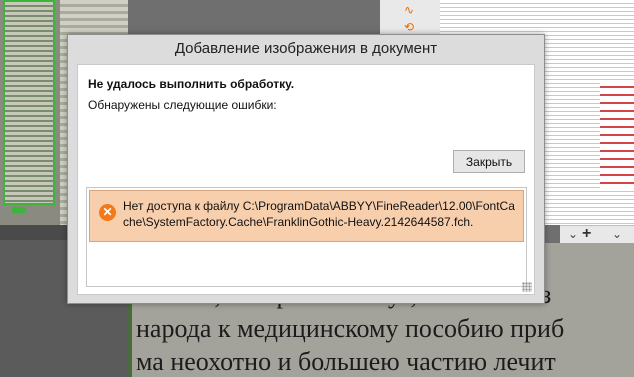  I want to click on zoom-tab-bar: ⌄ + ⌄, so click(597, 234).